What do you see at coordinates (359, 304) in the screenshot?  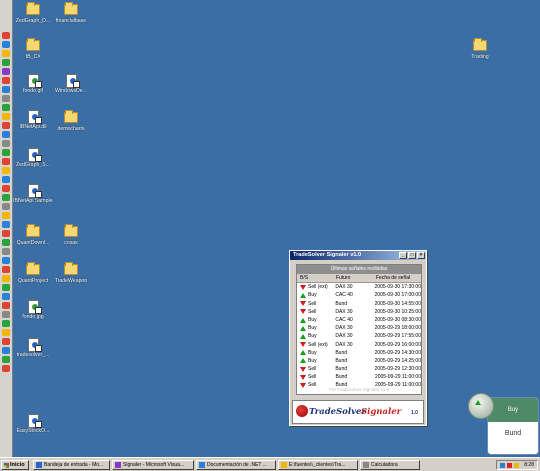 I see `table-row: Sell Bund 2005-09-30 14:55:00` at bounding box center [359, 304].